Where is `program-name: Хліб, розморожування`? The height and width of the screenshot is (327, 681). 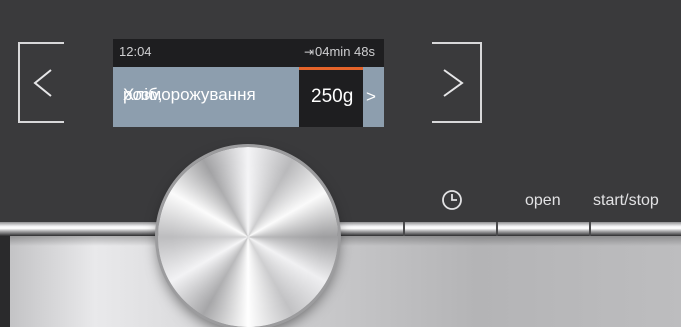 program-name: Хліб, розморожування is located at coordinates (206, 97).